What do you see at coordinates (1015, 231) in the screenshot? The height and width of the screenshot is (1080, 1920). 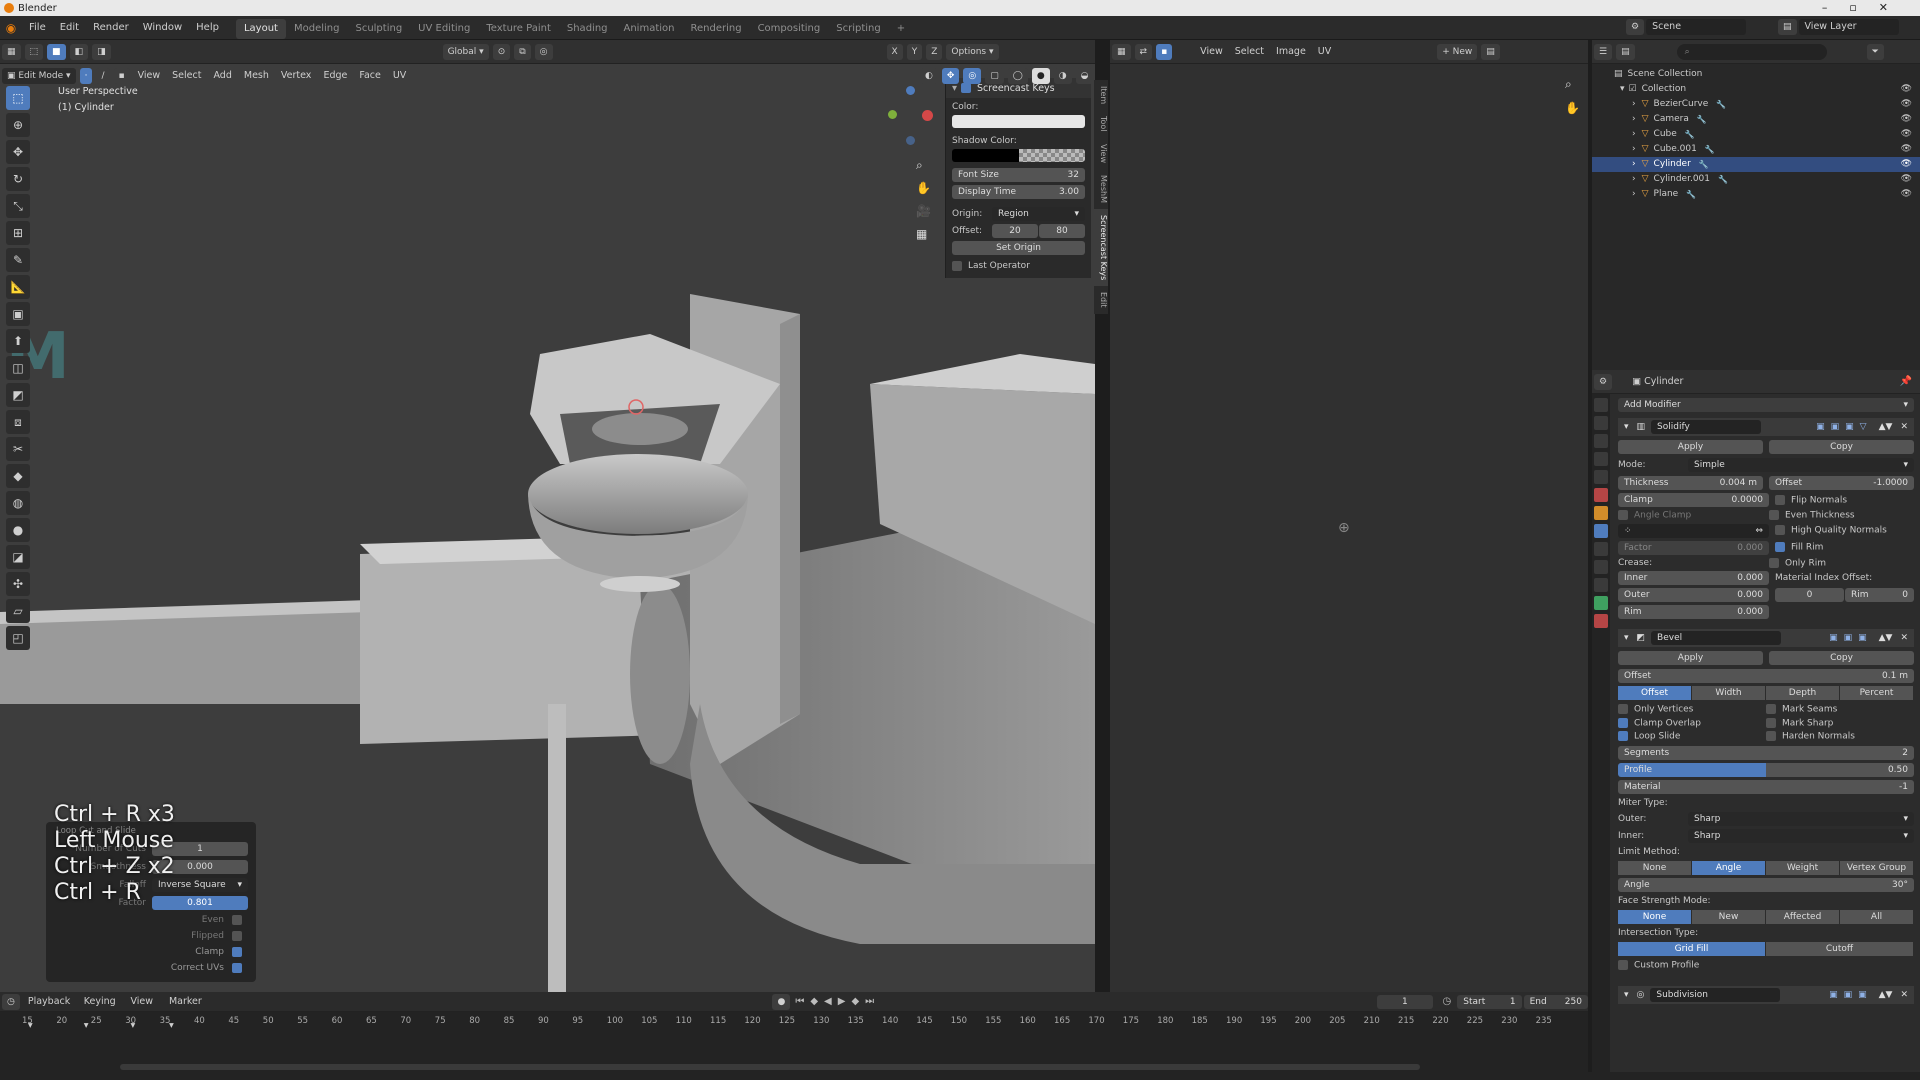 I see `offset-x-field: 20` at bounding box center [1015, 231].